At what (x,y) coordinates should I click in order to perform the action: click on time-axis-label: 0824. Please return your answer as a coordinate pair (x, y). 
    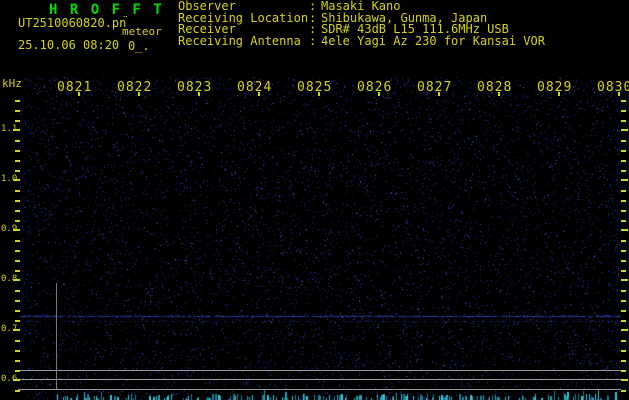
    Looking at the image, I should click on (255, 87).